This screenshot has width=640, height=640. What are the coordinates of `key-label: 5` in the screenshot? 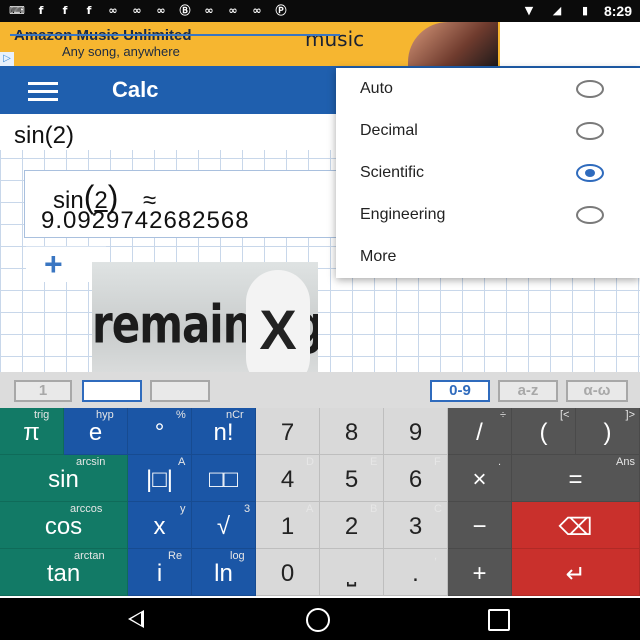 It's located at (351, 479).